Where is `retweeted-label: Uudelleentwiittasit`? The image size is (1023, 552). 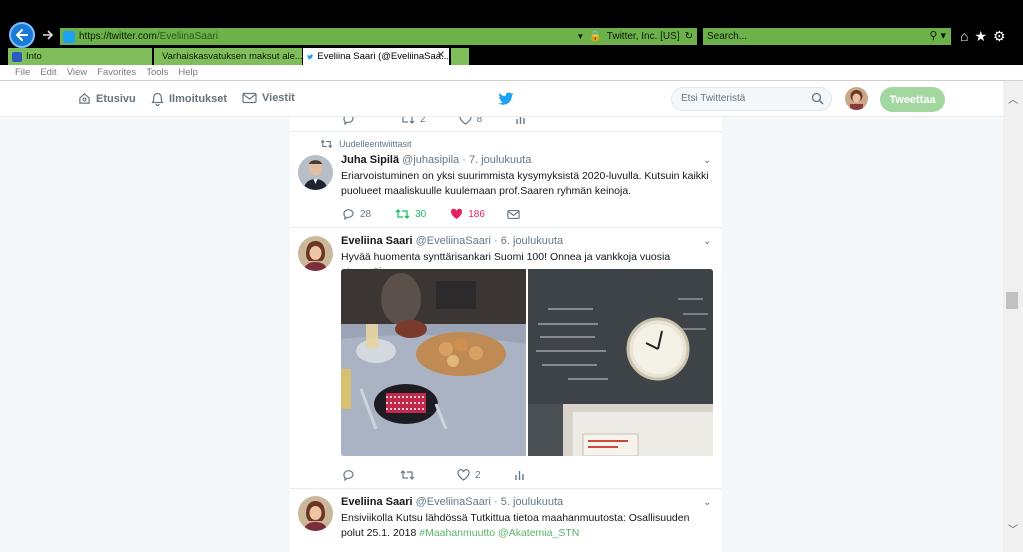
retweeted-label: Uudelleentwiittasit is located at coordinates (366, 144).